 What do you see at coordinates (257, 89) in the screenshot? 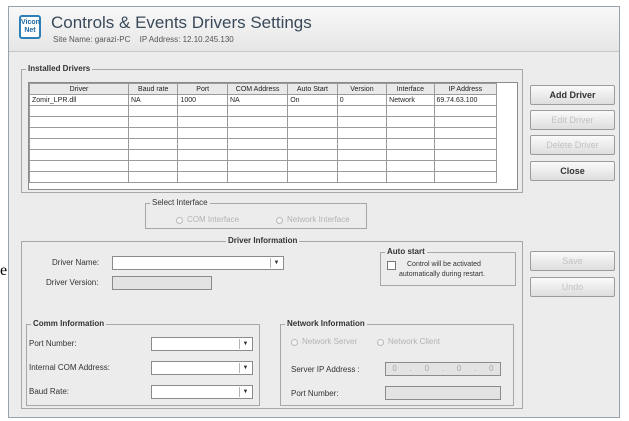
I see `column-header: COM Address` at bounding box center [257, 89].